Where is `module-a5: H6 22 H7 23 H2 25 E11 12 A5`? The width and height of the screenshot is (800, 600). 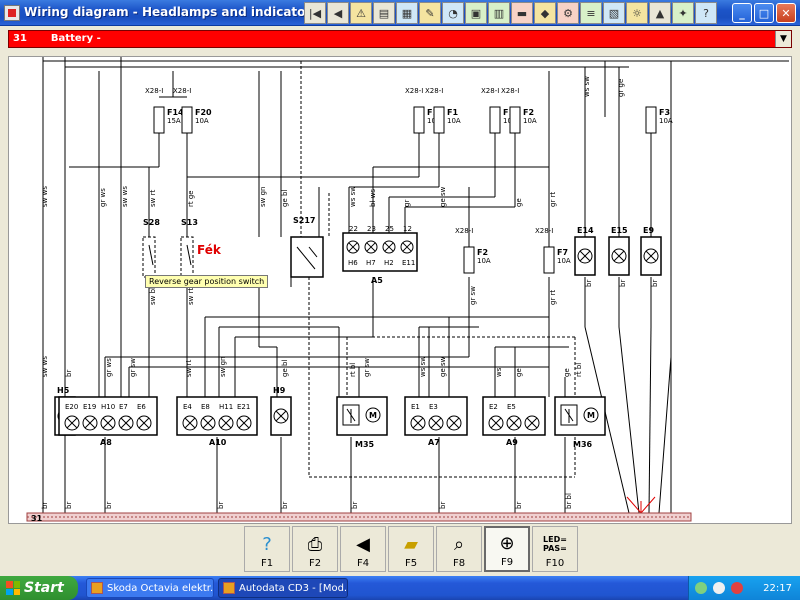 module-a5: H6 22 H7 23 H2 25 E11 12 A5 is located at coordinates (380, 255).